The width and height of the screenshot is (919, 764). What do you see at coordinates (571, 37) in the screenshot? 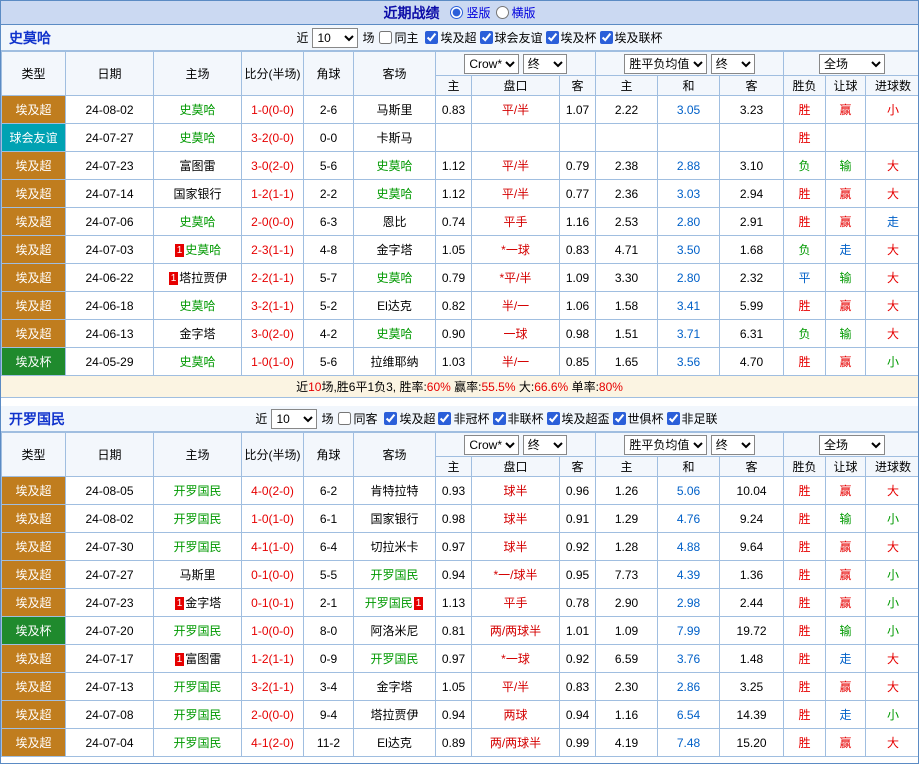
I see `league-filter-option: 埃及杯` at bounding box center [571, 37].